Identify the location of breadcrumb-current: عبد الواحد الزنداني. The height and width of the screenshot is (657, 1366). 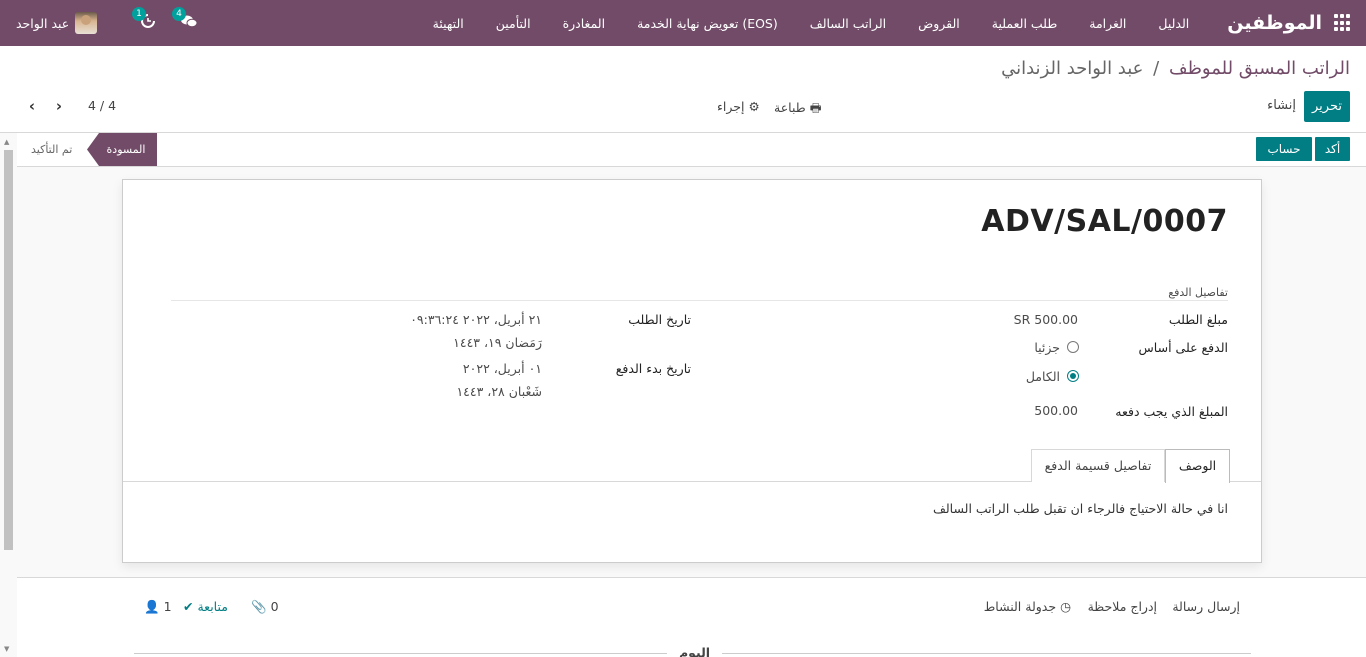
(1072, 68).